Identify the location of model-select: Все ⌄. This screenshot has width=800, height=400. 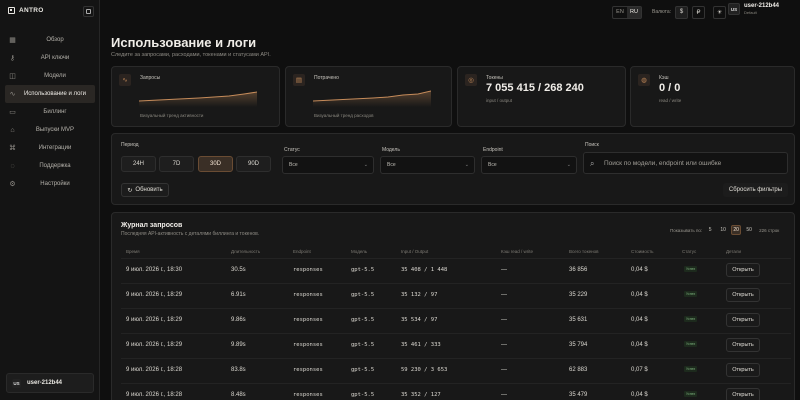
(427, 165).